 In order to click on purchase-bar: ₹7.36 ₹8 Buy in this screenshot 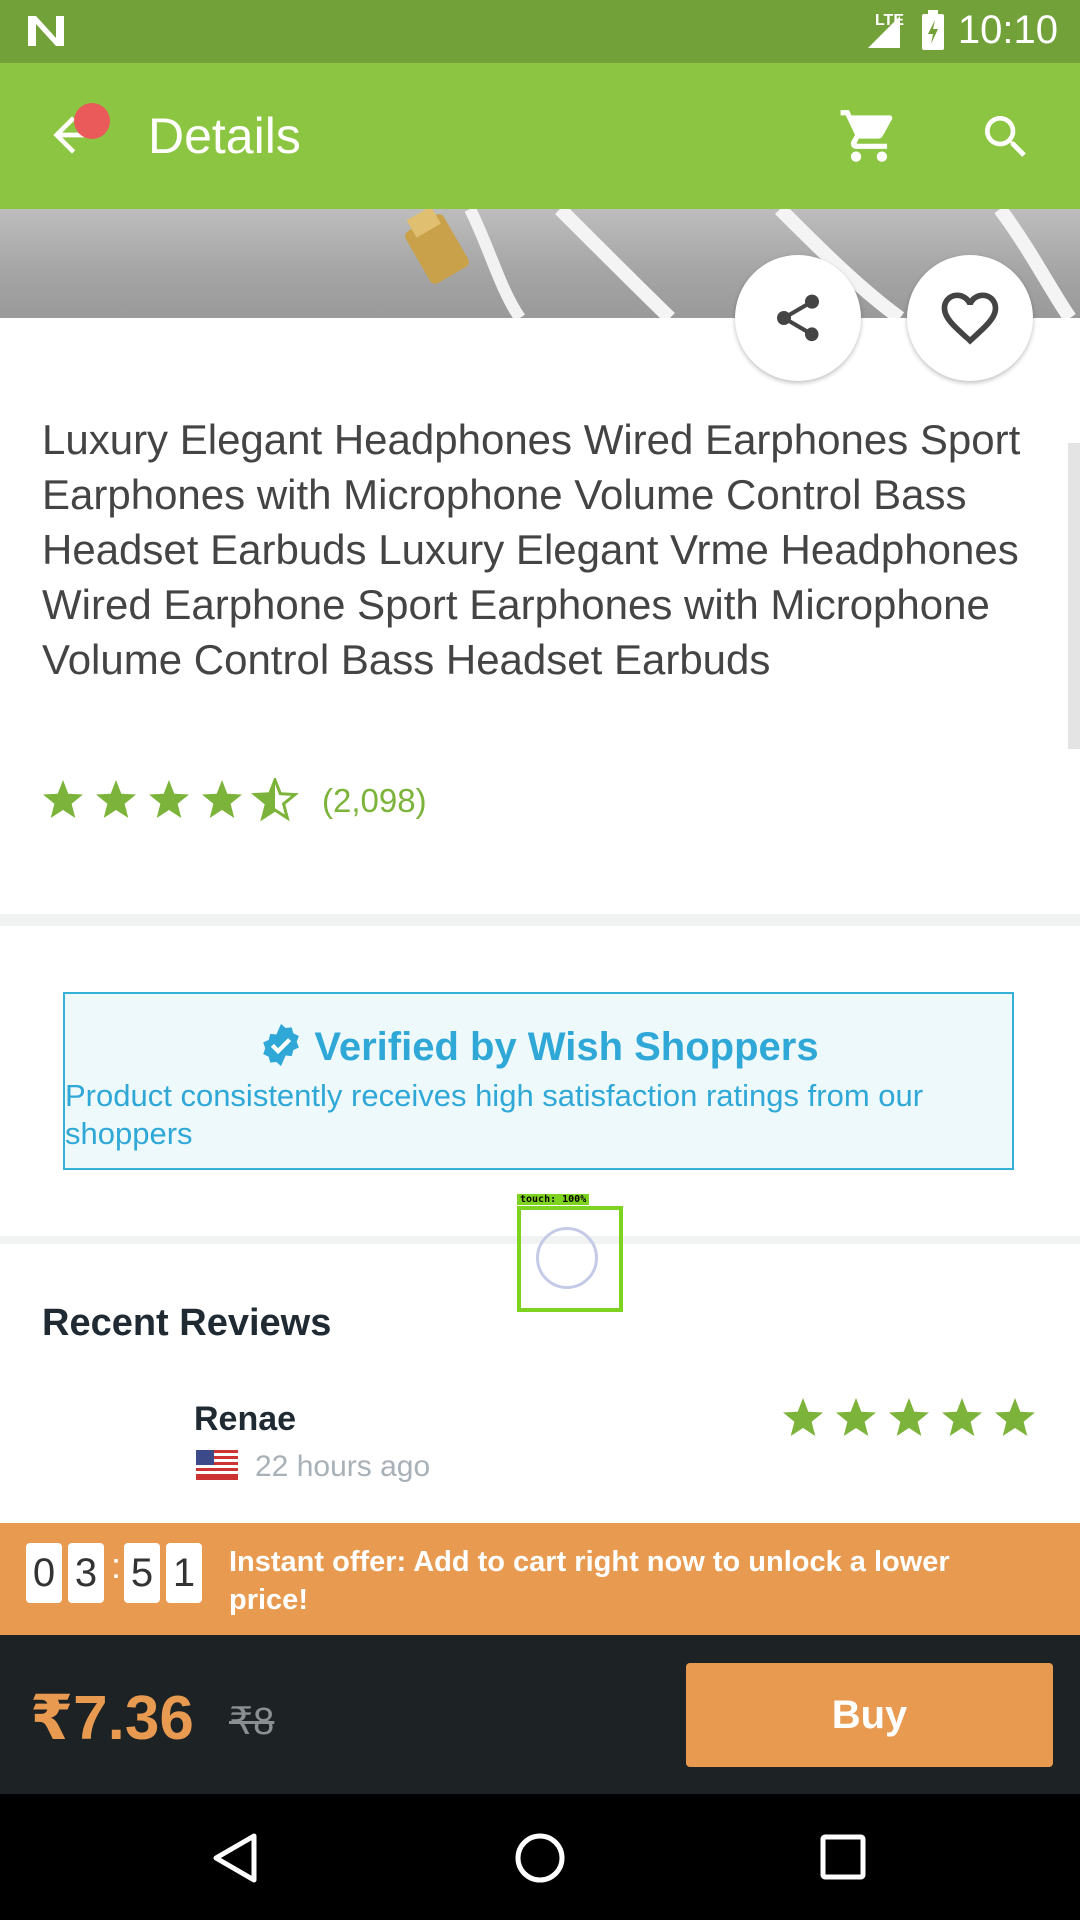, I will do `click(540, 1714)`.